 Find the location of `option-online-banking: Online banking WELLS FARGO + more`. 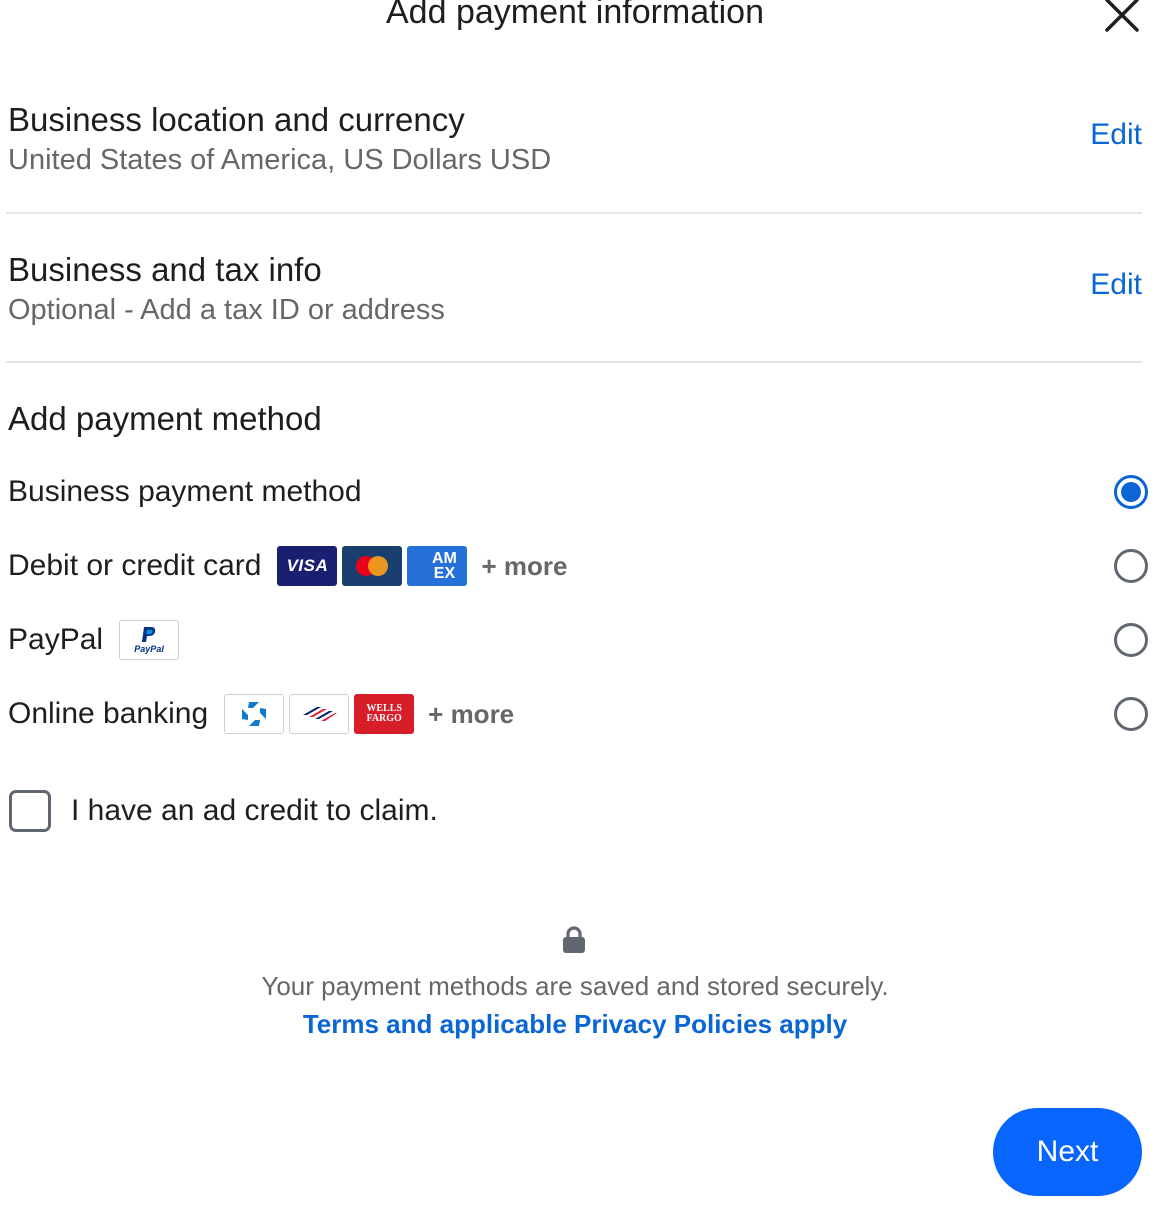

option-online-banking: Online banking WELLS FARGO + more is located at coordinates (578, 714).